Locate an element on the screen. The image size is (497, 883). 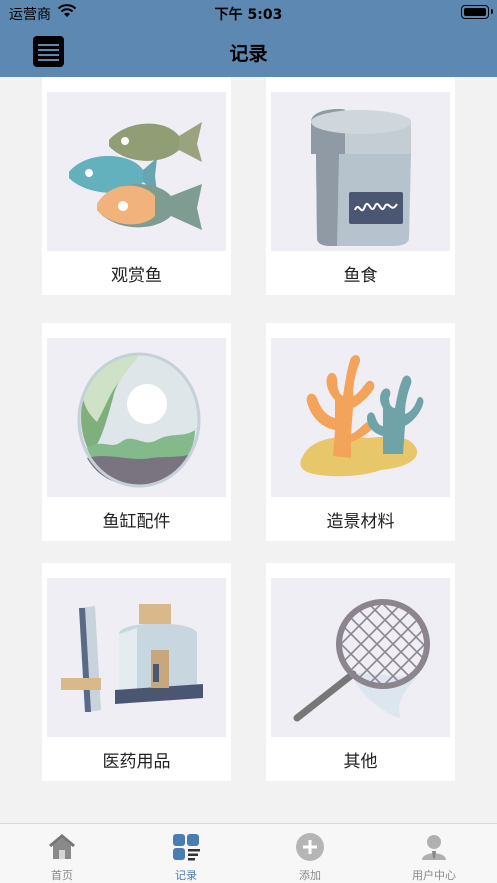
category-card-fish-food: 鱼食 is located at coordinates (360, 186).